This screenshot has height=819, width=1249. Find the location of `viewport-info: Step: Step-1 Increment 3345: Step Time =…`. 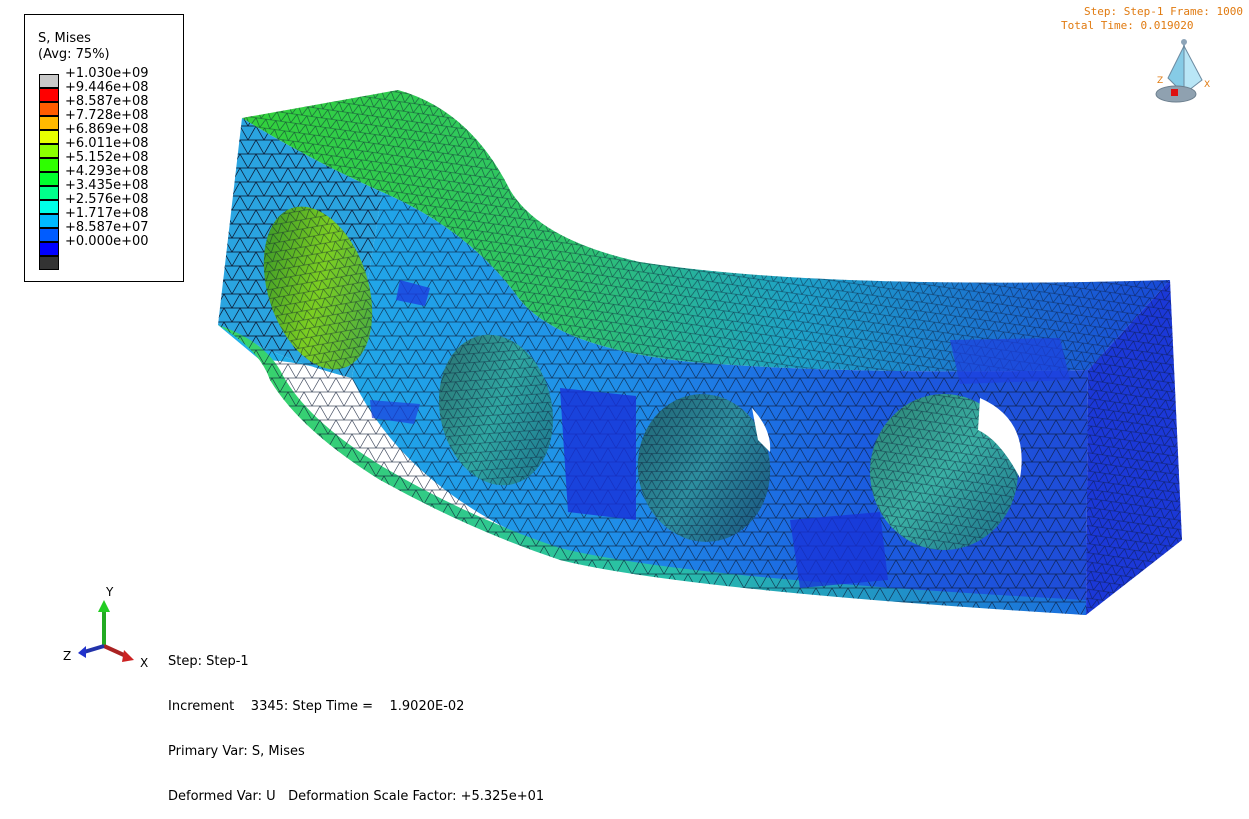

viewport-info: Step: Step-1 Increment 3345: Step Time =… is located at coordinates (356, 721).